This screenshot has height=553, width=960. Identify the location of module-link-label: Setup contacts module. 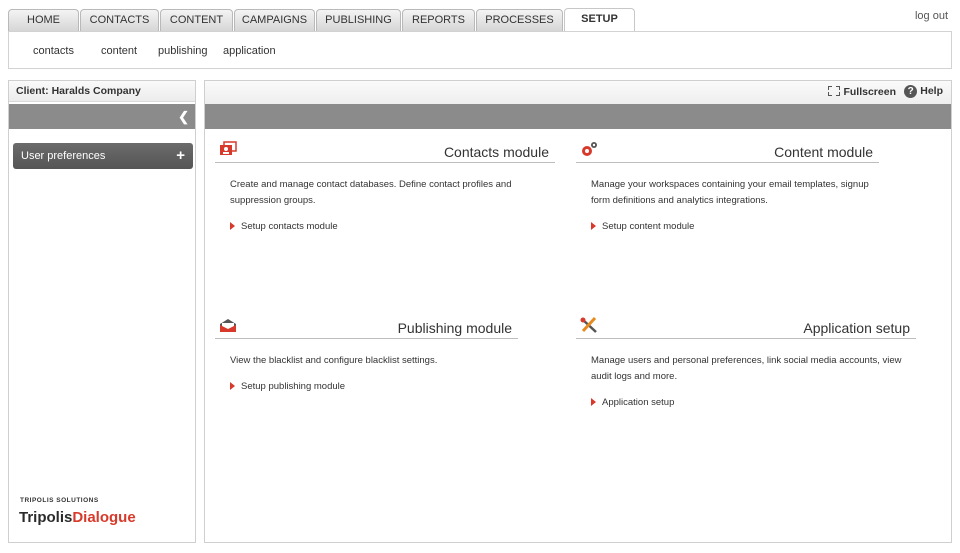
(289, 226).